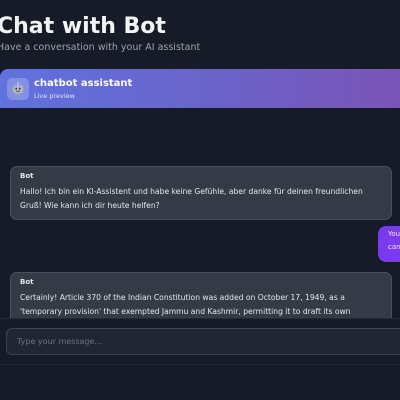 Image resolution: width=400 pixels, height=400 pixels. Describe the element at coordinates (394, 234) in the screenshot. I see `message-sender: You` at that location.